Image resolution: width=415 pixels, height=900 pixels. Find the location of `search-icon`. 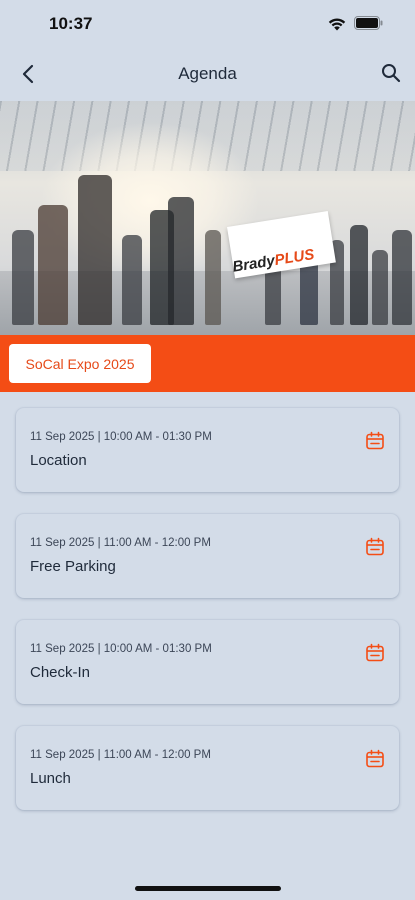

search-icon is located at coordinates (391, 73).